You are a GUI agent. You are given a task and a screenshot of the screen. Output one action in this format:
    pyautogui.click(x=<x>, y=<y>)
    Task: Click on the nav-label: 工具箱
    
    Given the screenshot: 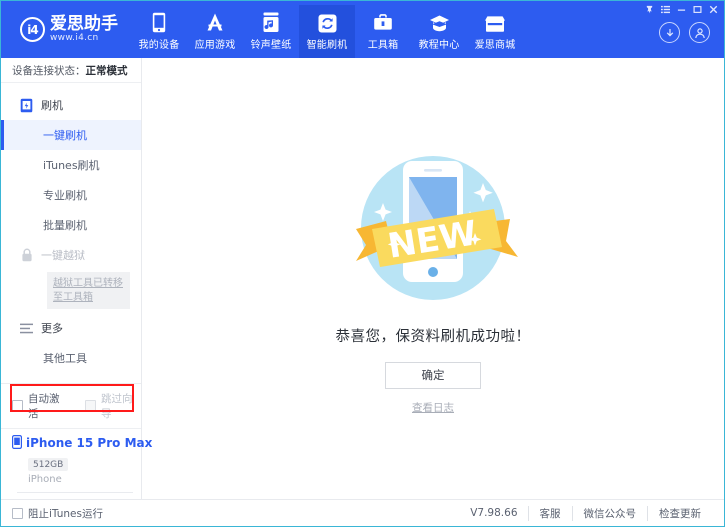 What is the action you would take?
    pyautogui.click(x=383, y=45)
    